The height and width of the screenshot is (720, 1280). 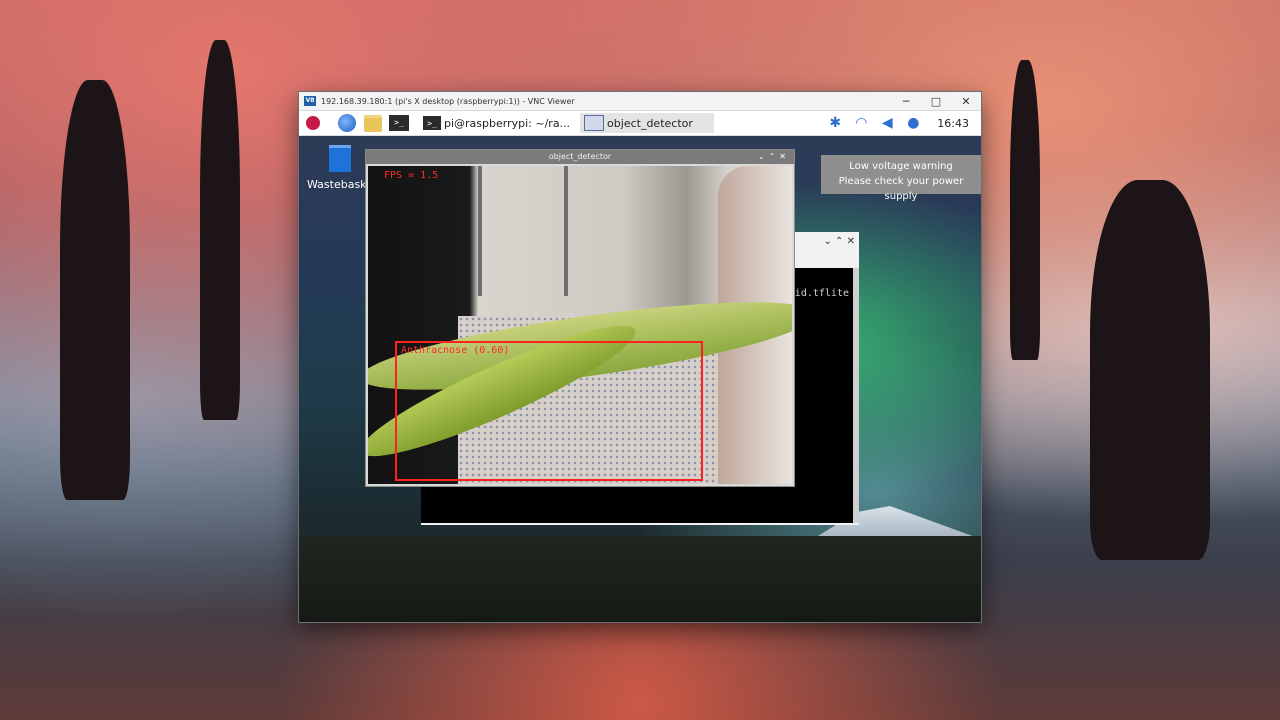 I want to click on file-manager-icon, so click(x=373, y=123).